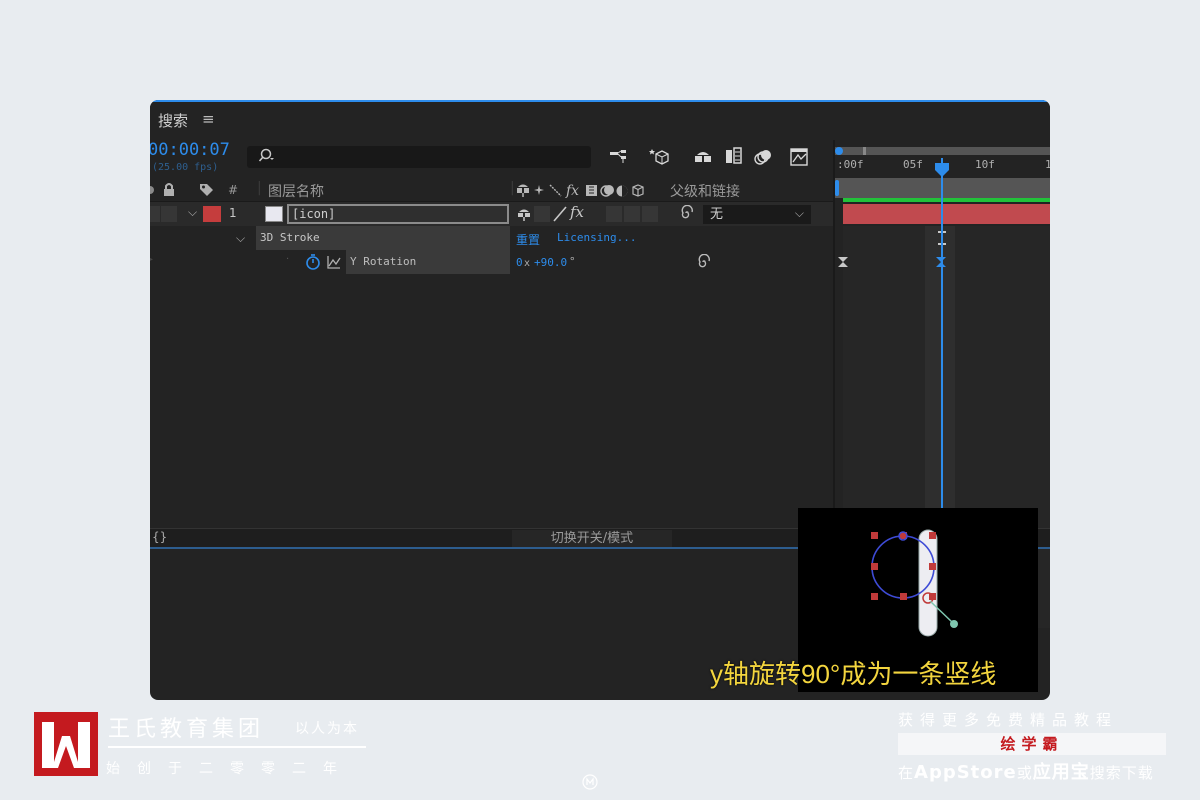 Image resolution: width=1200 pixels, height=800 pixels. I want to click on av-features-column-icon, so click(154, 192).